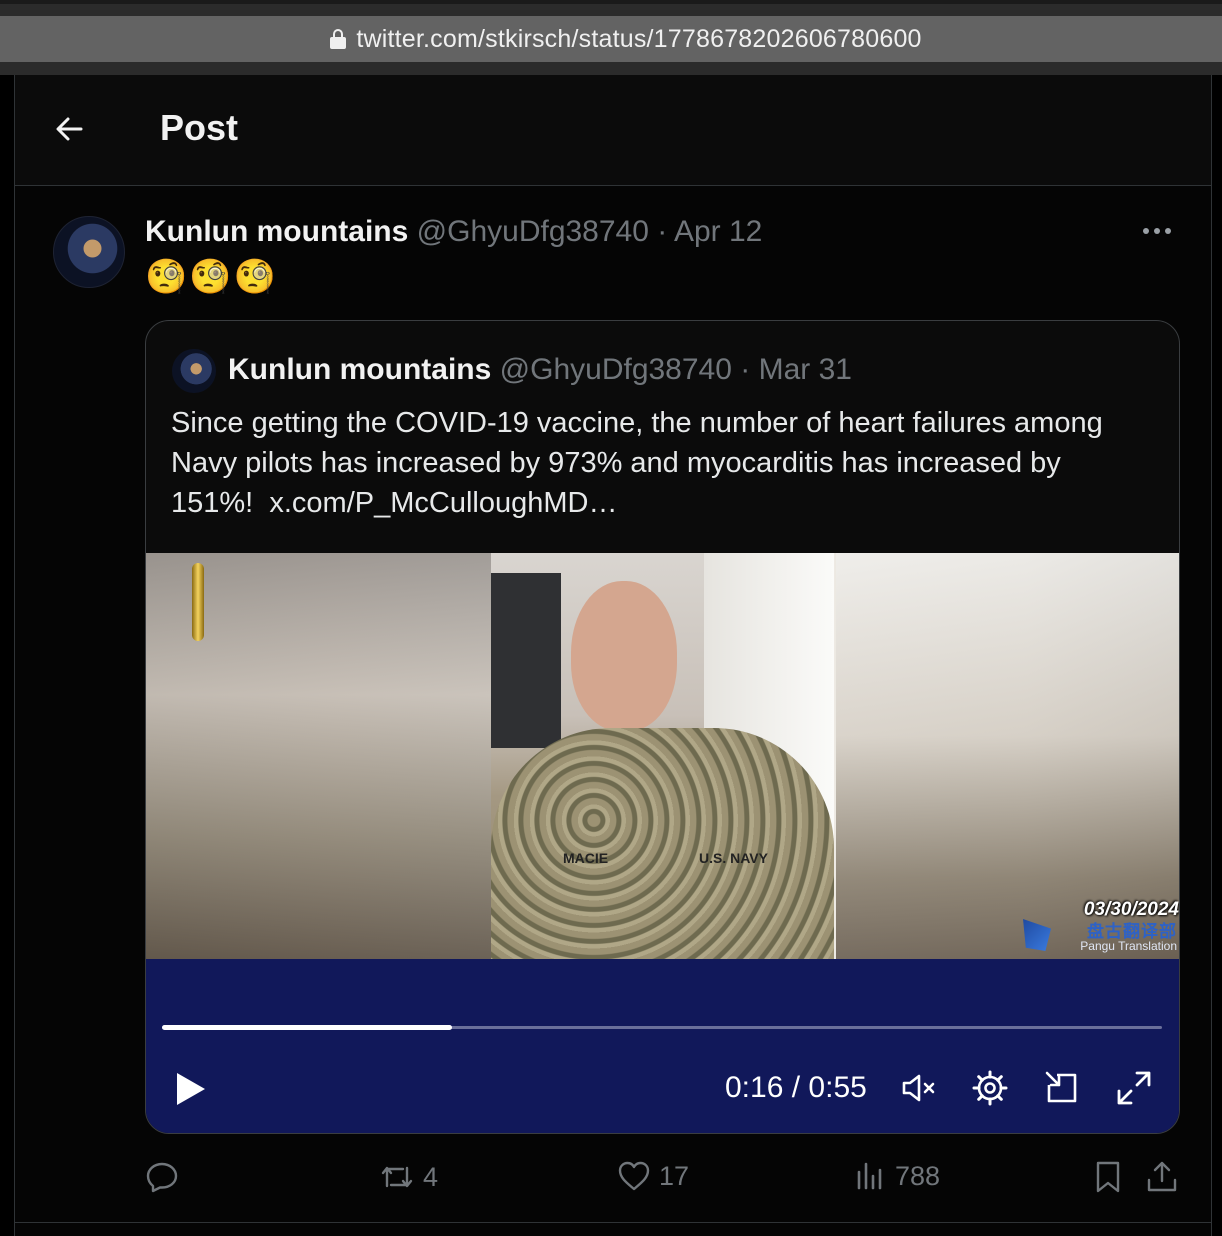  I want to click on volume-muted-icon, so click(918, 1088).